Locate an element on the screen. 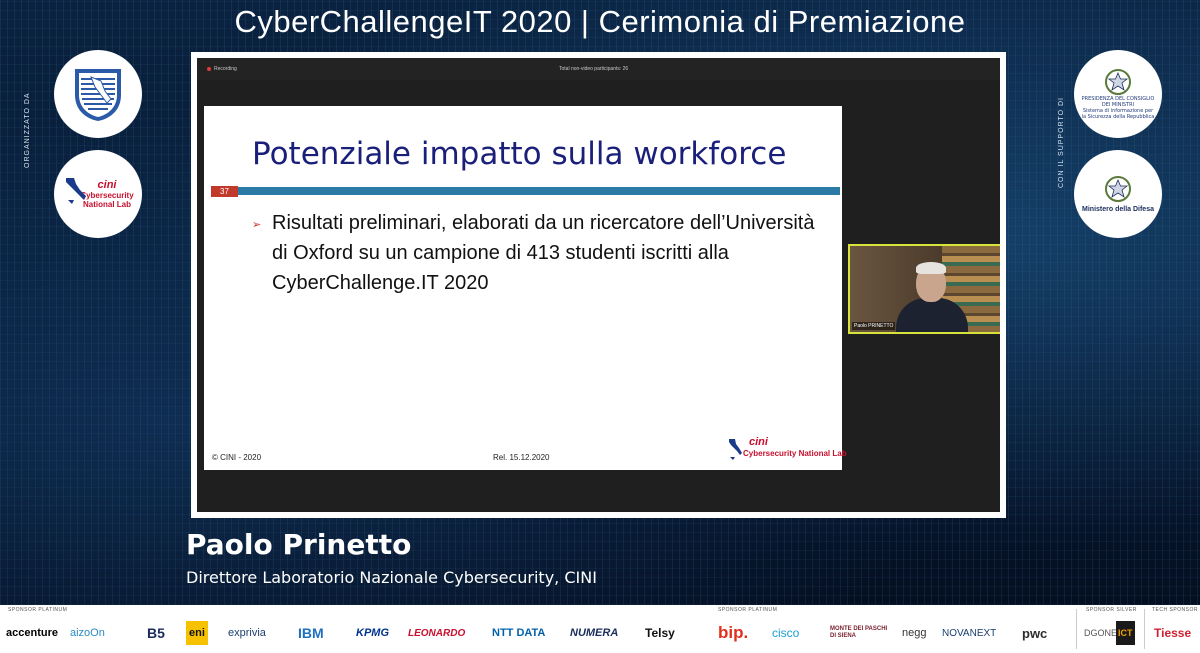 This screenshot has height=653, width=1200. slide-logo-cini: cini is located at coordinates (758, 442).